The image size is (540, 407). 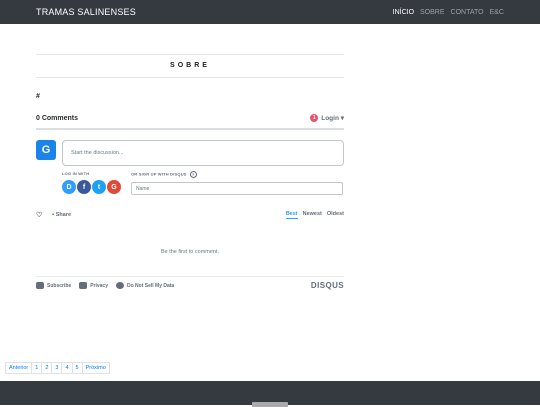 I want to click on page-title: SOBRE, so click(x=190, y=65).